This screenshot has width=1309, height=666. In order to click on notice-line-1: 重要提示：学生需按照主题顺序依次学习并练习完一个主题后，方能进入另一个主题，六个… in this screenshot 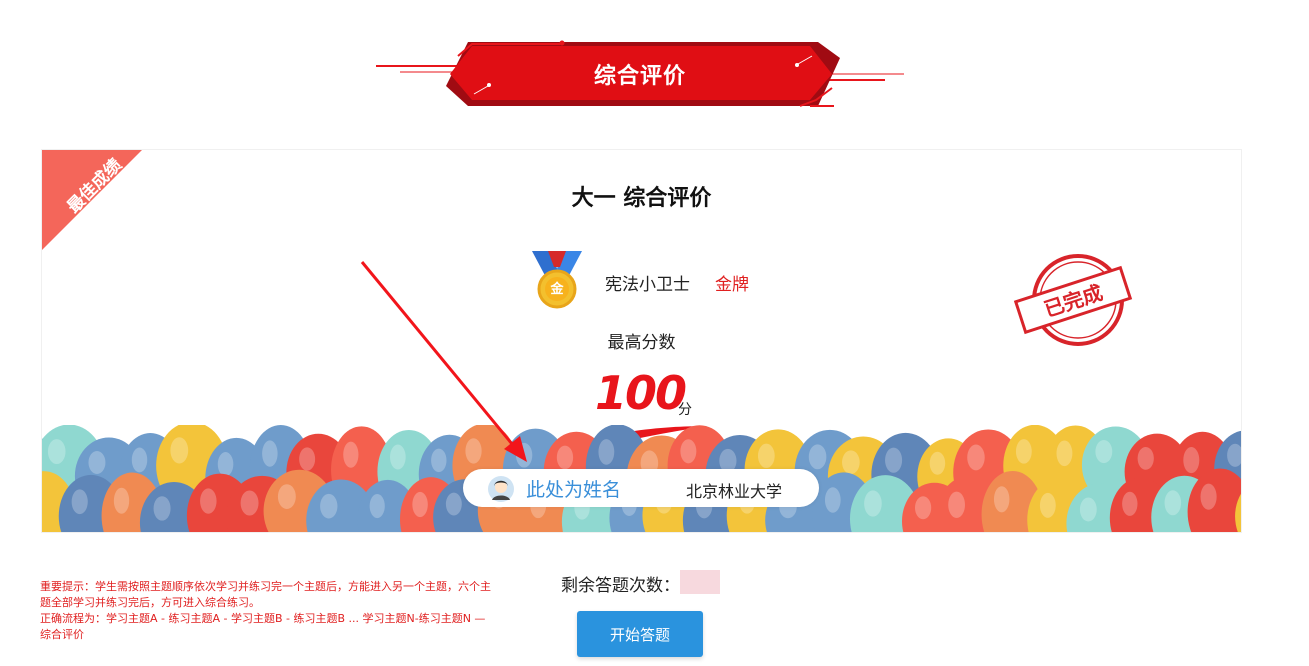, I will do `click(265, 594)`.